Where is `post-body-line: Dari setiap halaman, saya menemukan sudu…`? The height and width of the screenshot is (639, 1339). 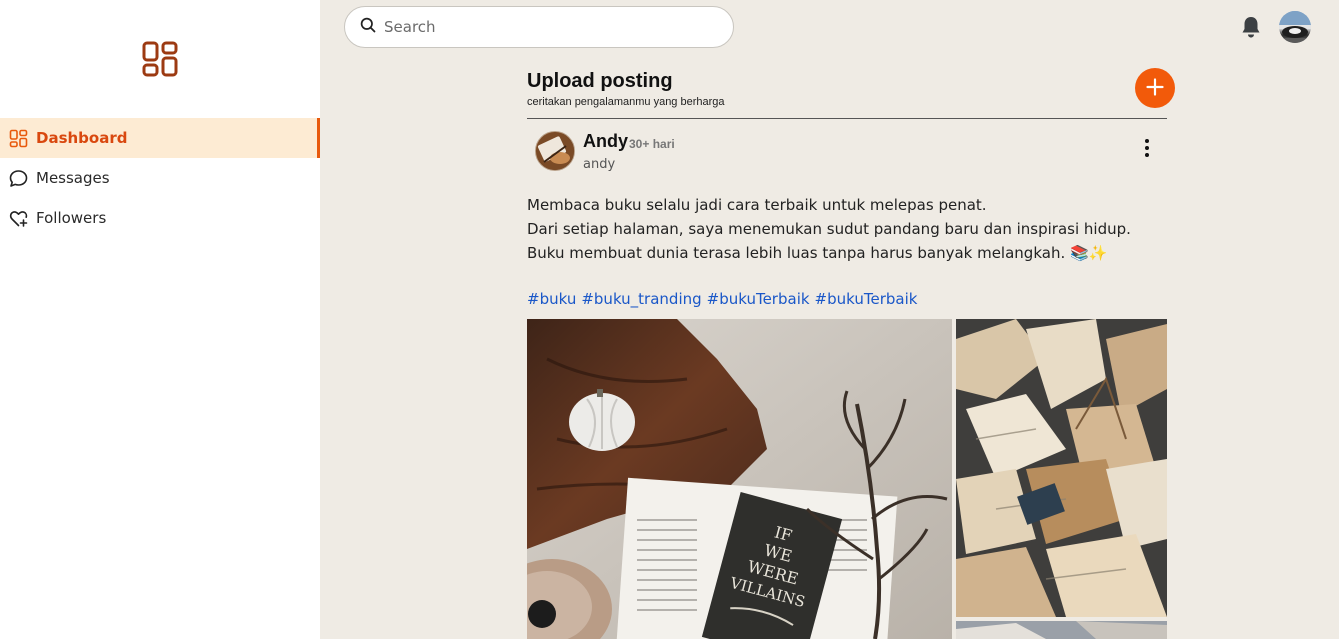
post-body-line: Dari setiap halaman, saya menemukan sudu… is located at coordinates (829, 229).